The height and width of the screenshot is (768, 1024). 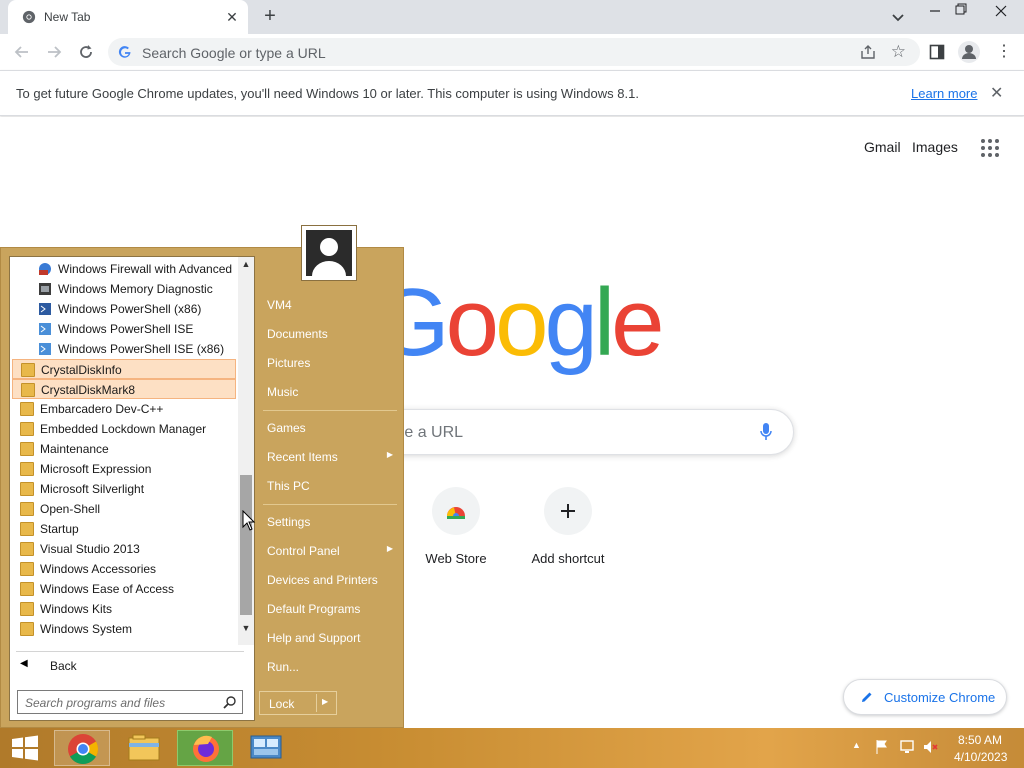 I want to click on start-search-input: Search programs and files, so click(x=130, y=702).